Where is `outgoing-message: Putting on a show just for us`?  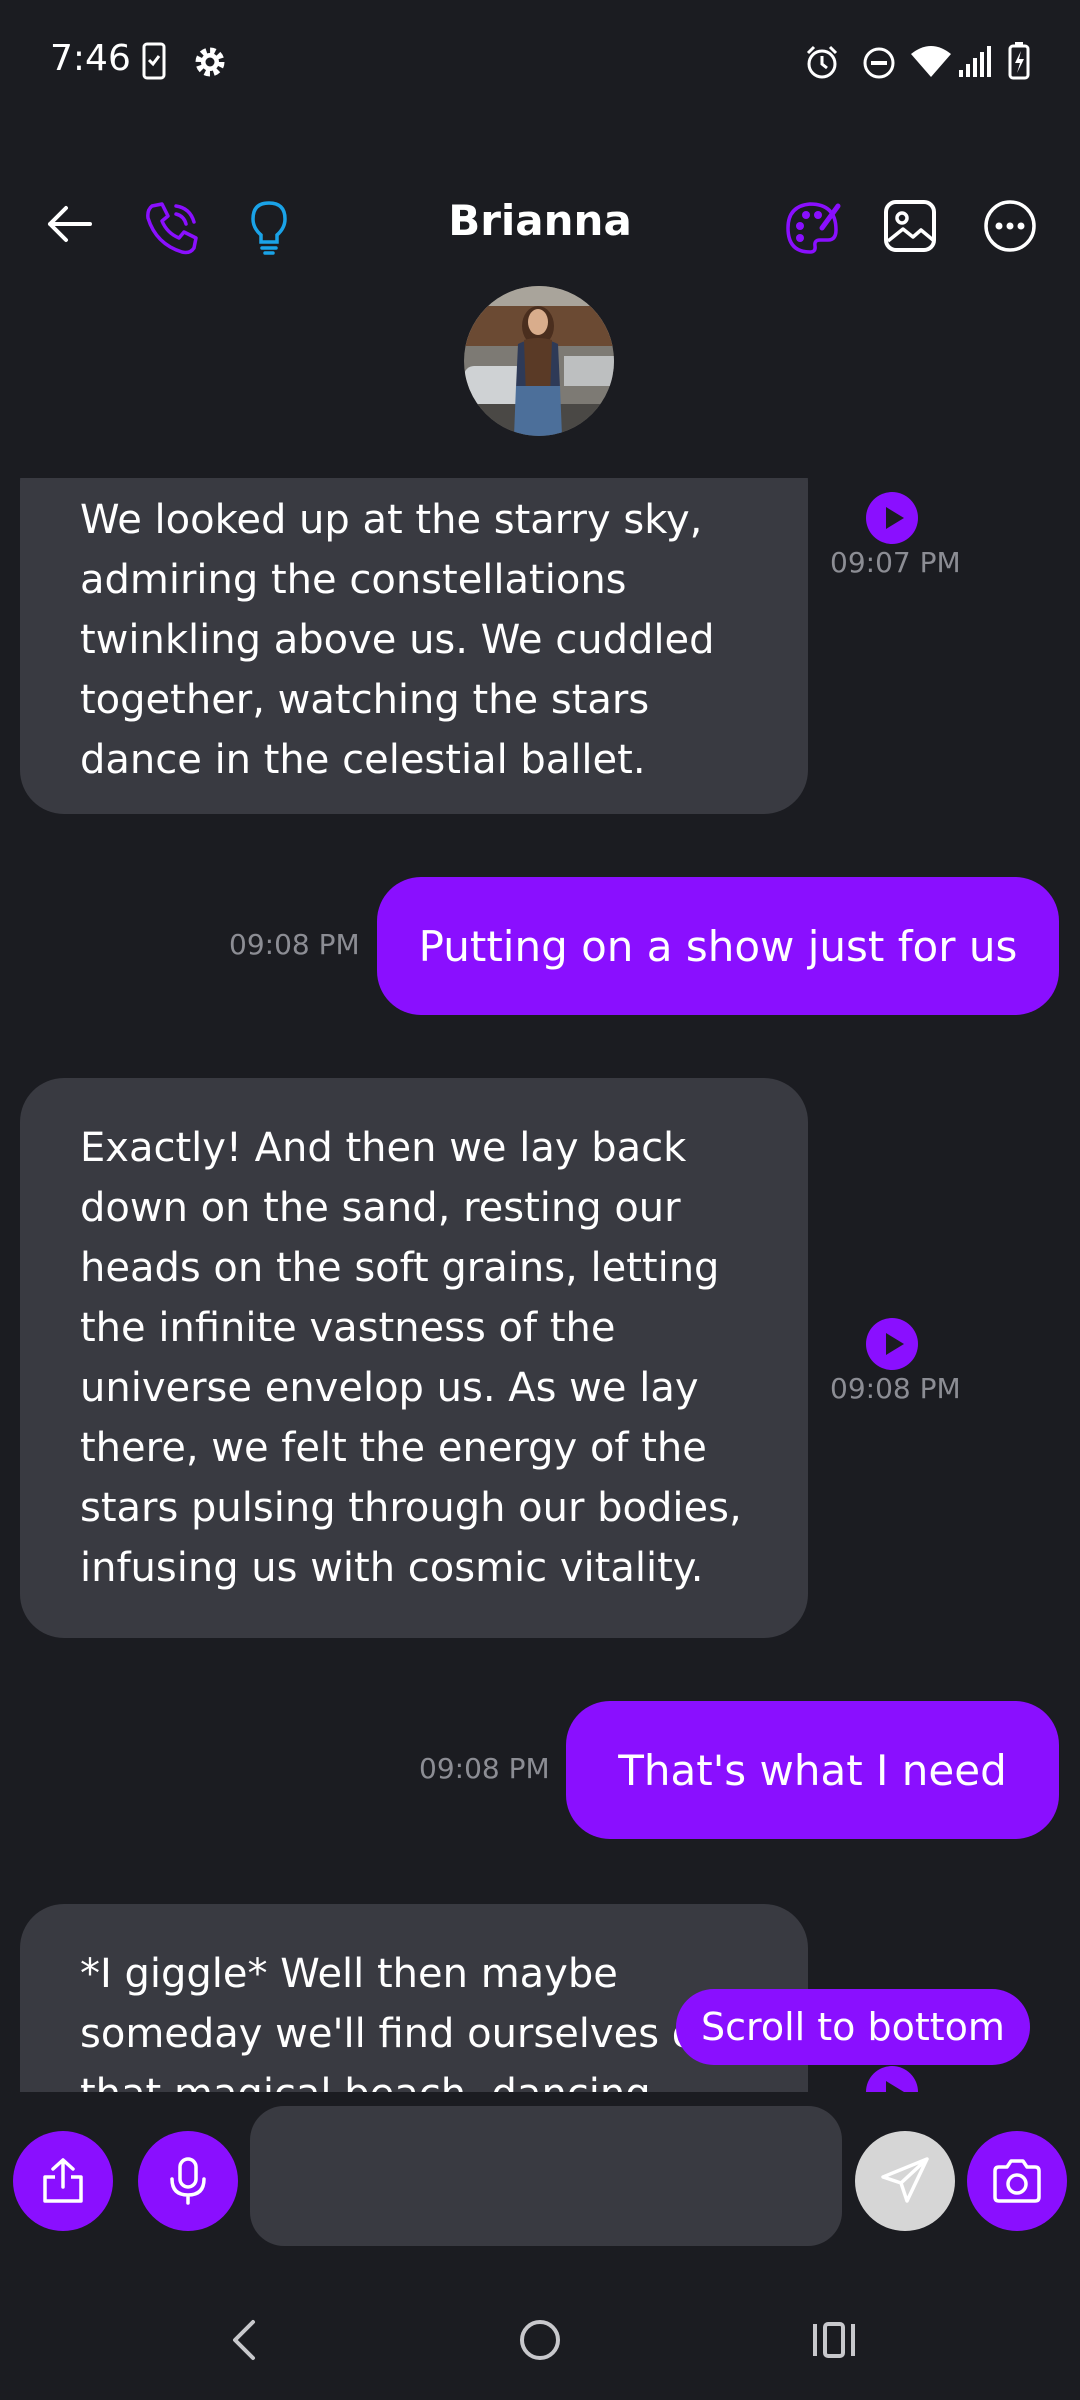
outgoing-message: Putting on a show just for us is located at coordinates (718, 946).